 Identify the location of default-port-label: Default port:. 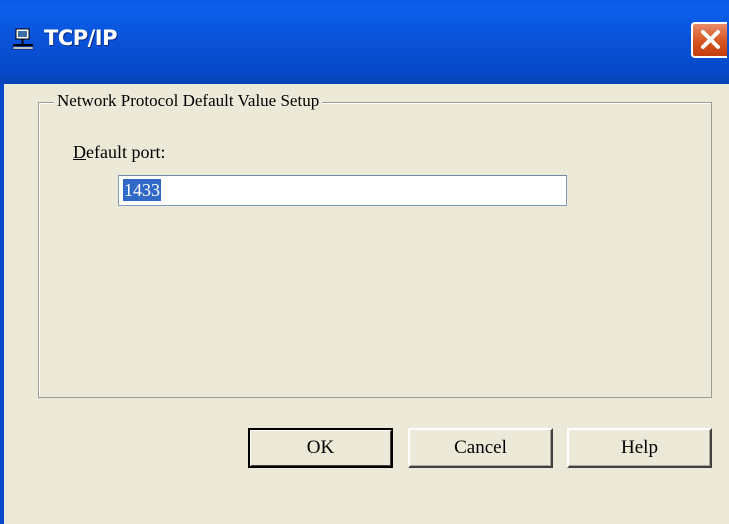
(119, 152).